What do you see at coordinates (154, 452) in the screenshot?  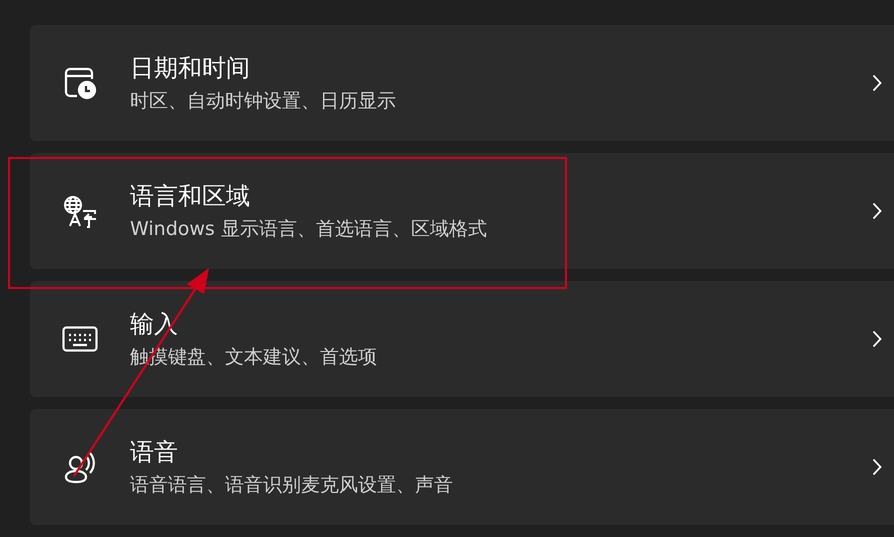 I see `item-title: 语音` at bounding box center [154, 452].